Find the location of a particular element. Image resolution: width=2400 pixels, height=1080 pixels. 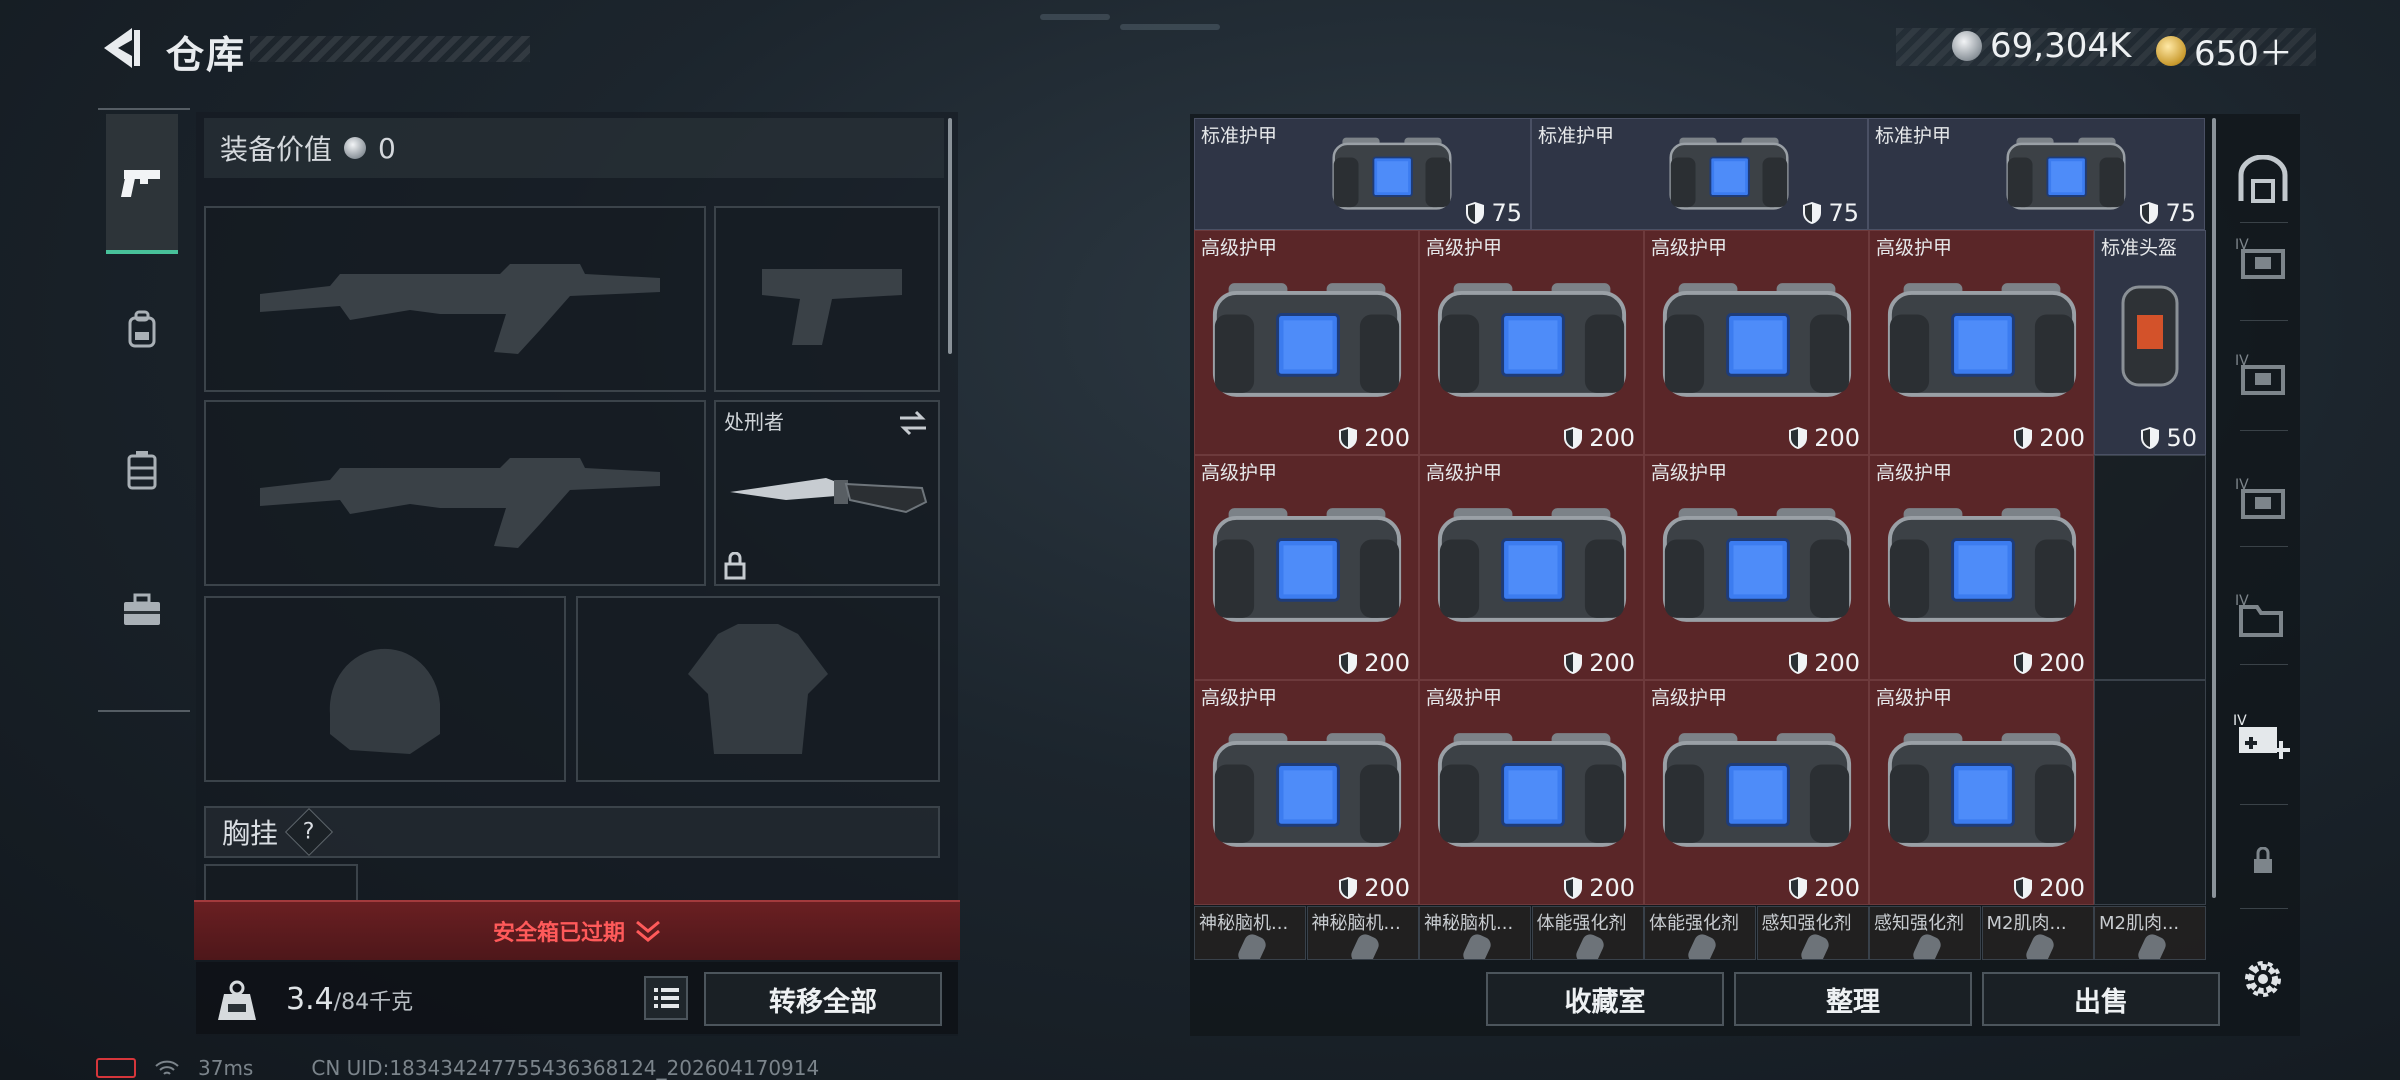

settings-button is located at coordinates (2263, 979).